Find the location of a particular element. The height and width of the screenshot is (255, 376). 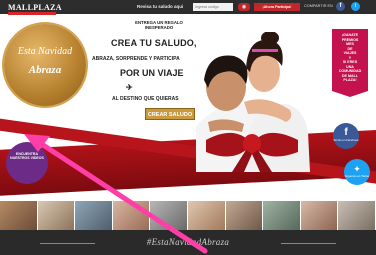

facebook-share-icon: f is located at coordinates (340, 6).